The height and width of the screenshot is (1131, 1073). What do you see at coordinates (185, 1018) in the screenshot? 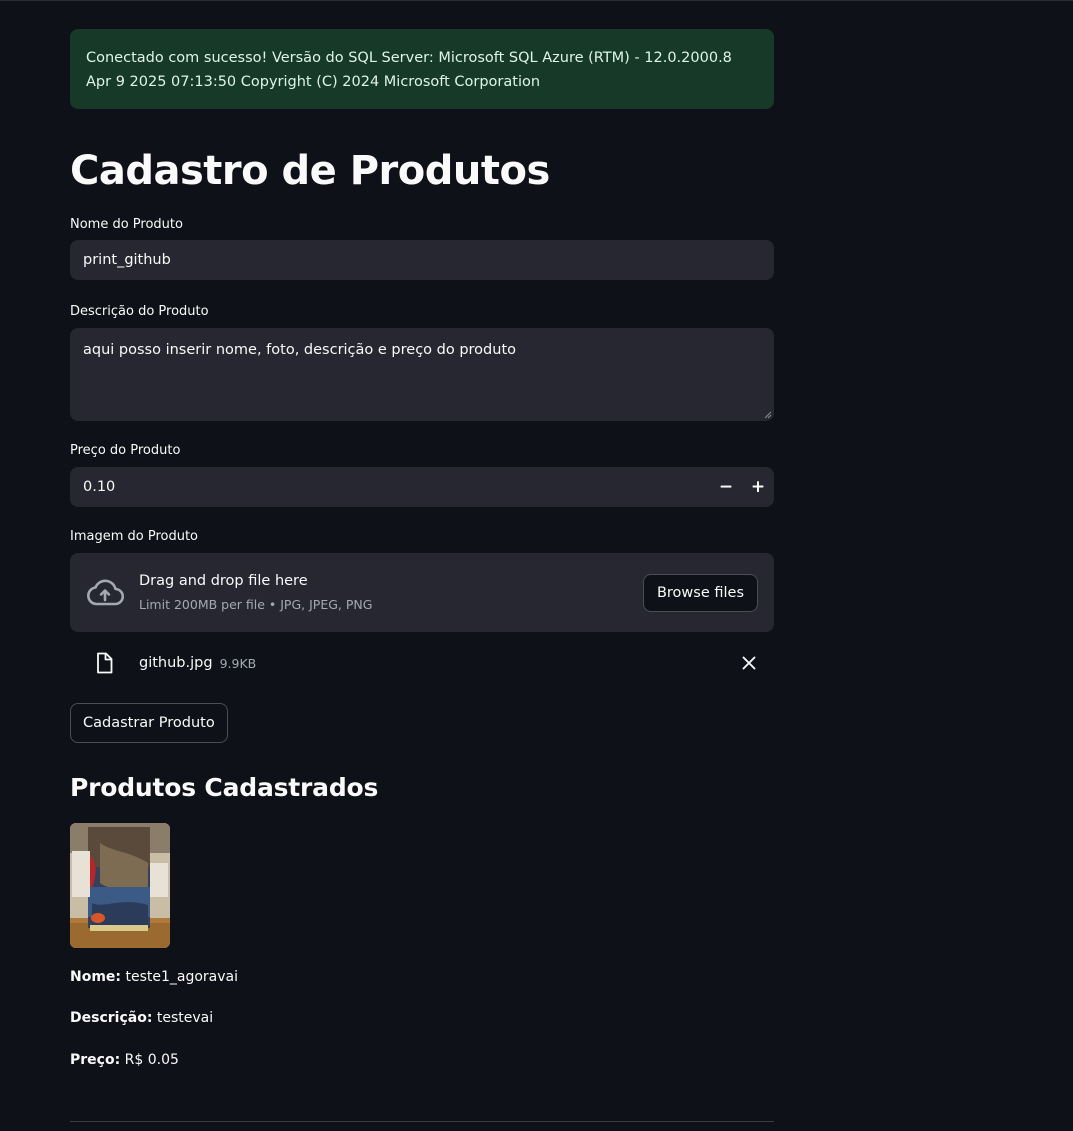
I see `product-description: testevai` at bounding box center [185, 1018].